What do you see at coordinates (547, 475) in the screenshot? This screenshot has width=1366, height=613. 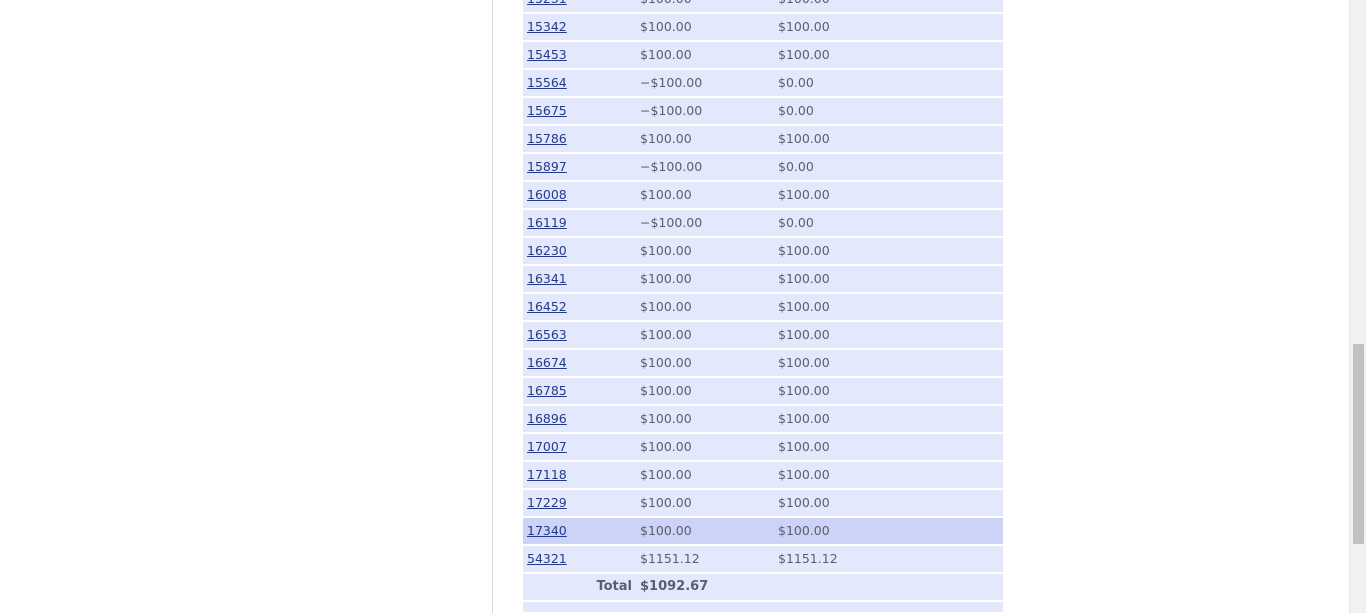 I see `order-number-link: 17118` at bounding box center [547, 475].